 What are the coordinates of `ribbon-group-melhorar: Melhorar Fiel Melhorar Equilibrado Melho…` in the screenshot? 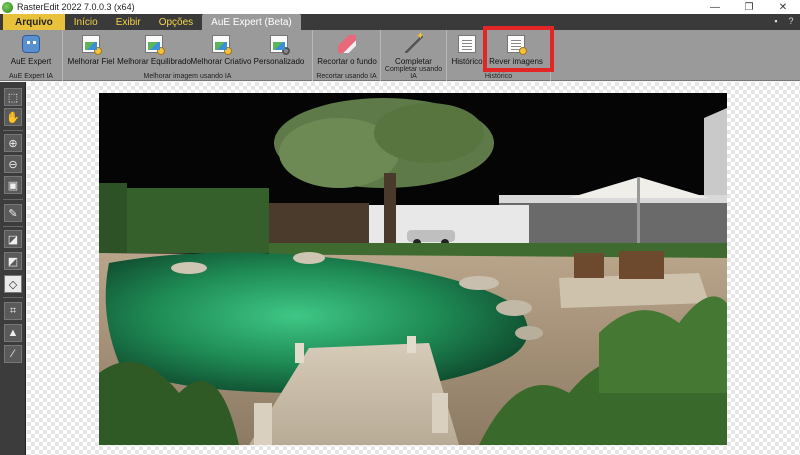 It's located at (188, 55).